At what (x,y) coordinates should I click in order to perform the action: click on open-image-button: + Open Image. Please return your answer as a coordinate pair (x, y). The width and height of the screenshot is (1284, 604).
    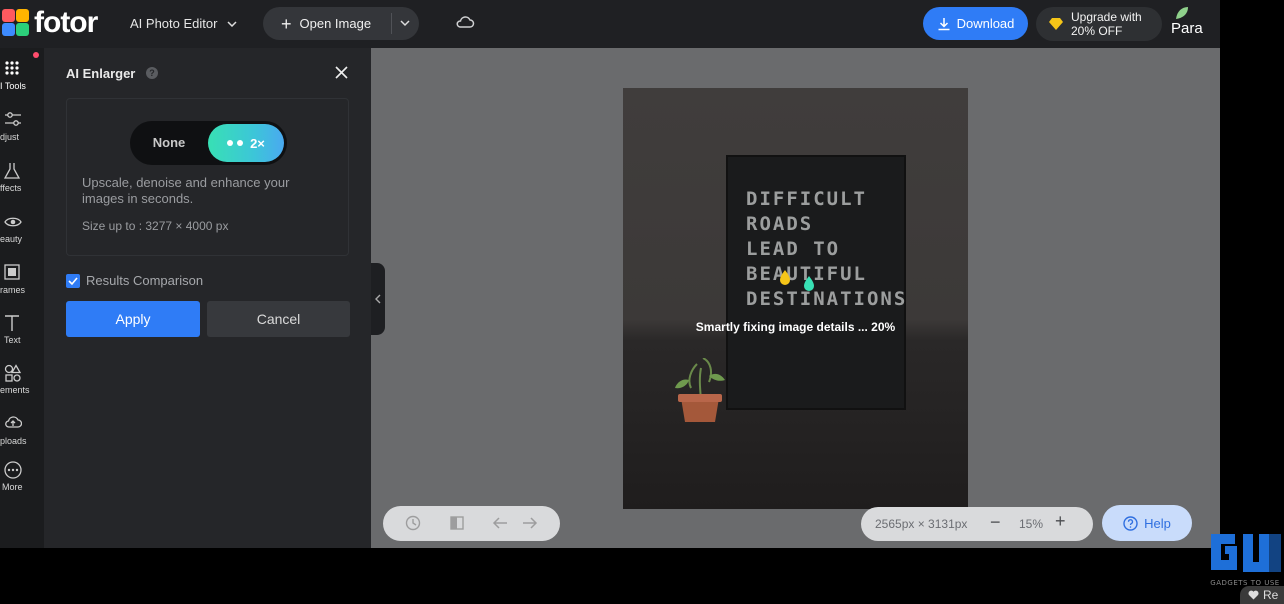
    Looking at the image, I should click on (341, 23).